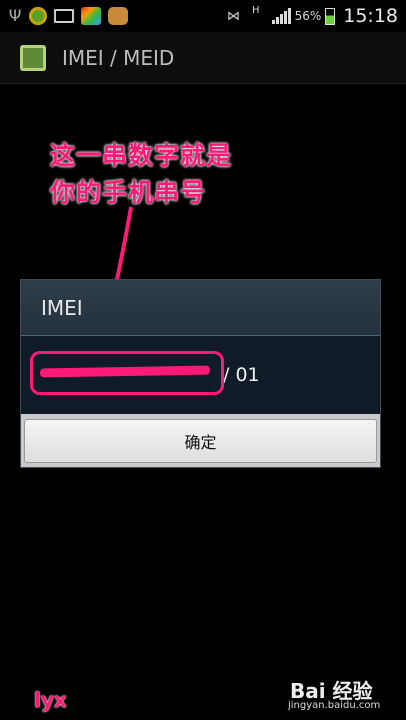 Image resolution: width=406 pixels, height=720 pixels. What do you see at coordinates (281, 16) in the screenshot?
I see `signal-icon` at bounding box center [281, 16].